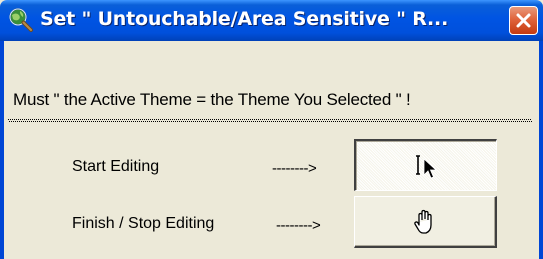  I want to click on start-editing-arrow: -------->, so click(294, 168).